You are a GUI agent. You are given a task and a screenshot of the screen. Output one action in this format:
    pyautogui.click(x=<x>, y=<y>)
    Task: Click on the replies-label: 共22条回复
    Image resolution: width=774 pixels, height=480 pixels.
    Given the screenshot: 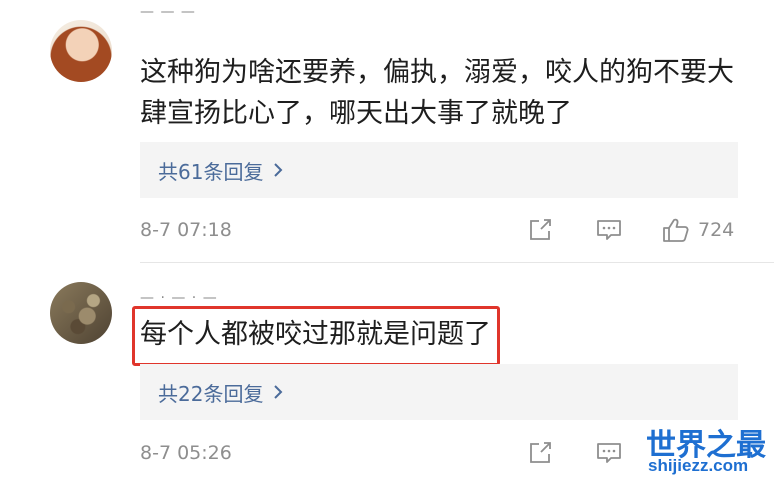 What is the action you would take?
    pyautogui.click(x=211, y=393)
    